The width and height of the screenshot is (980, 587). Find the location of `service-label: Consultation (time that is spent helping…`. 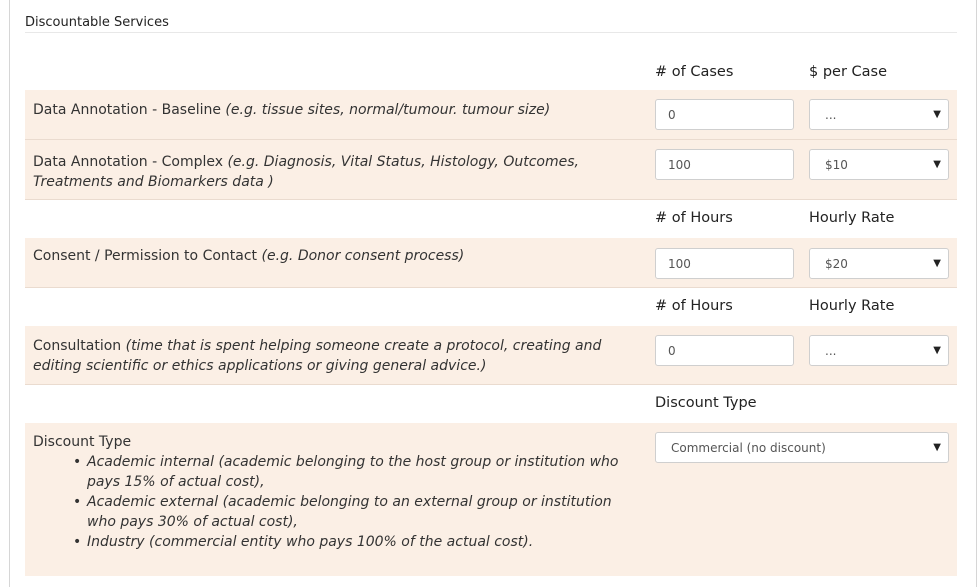

service-label: Consultation (time that is spent helping… is located at coordinates (338, 356).